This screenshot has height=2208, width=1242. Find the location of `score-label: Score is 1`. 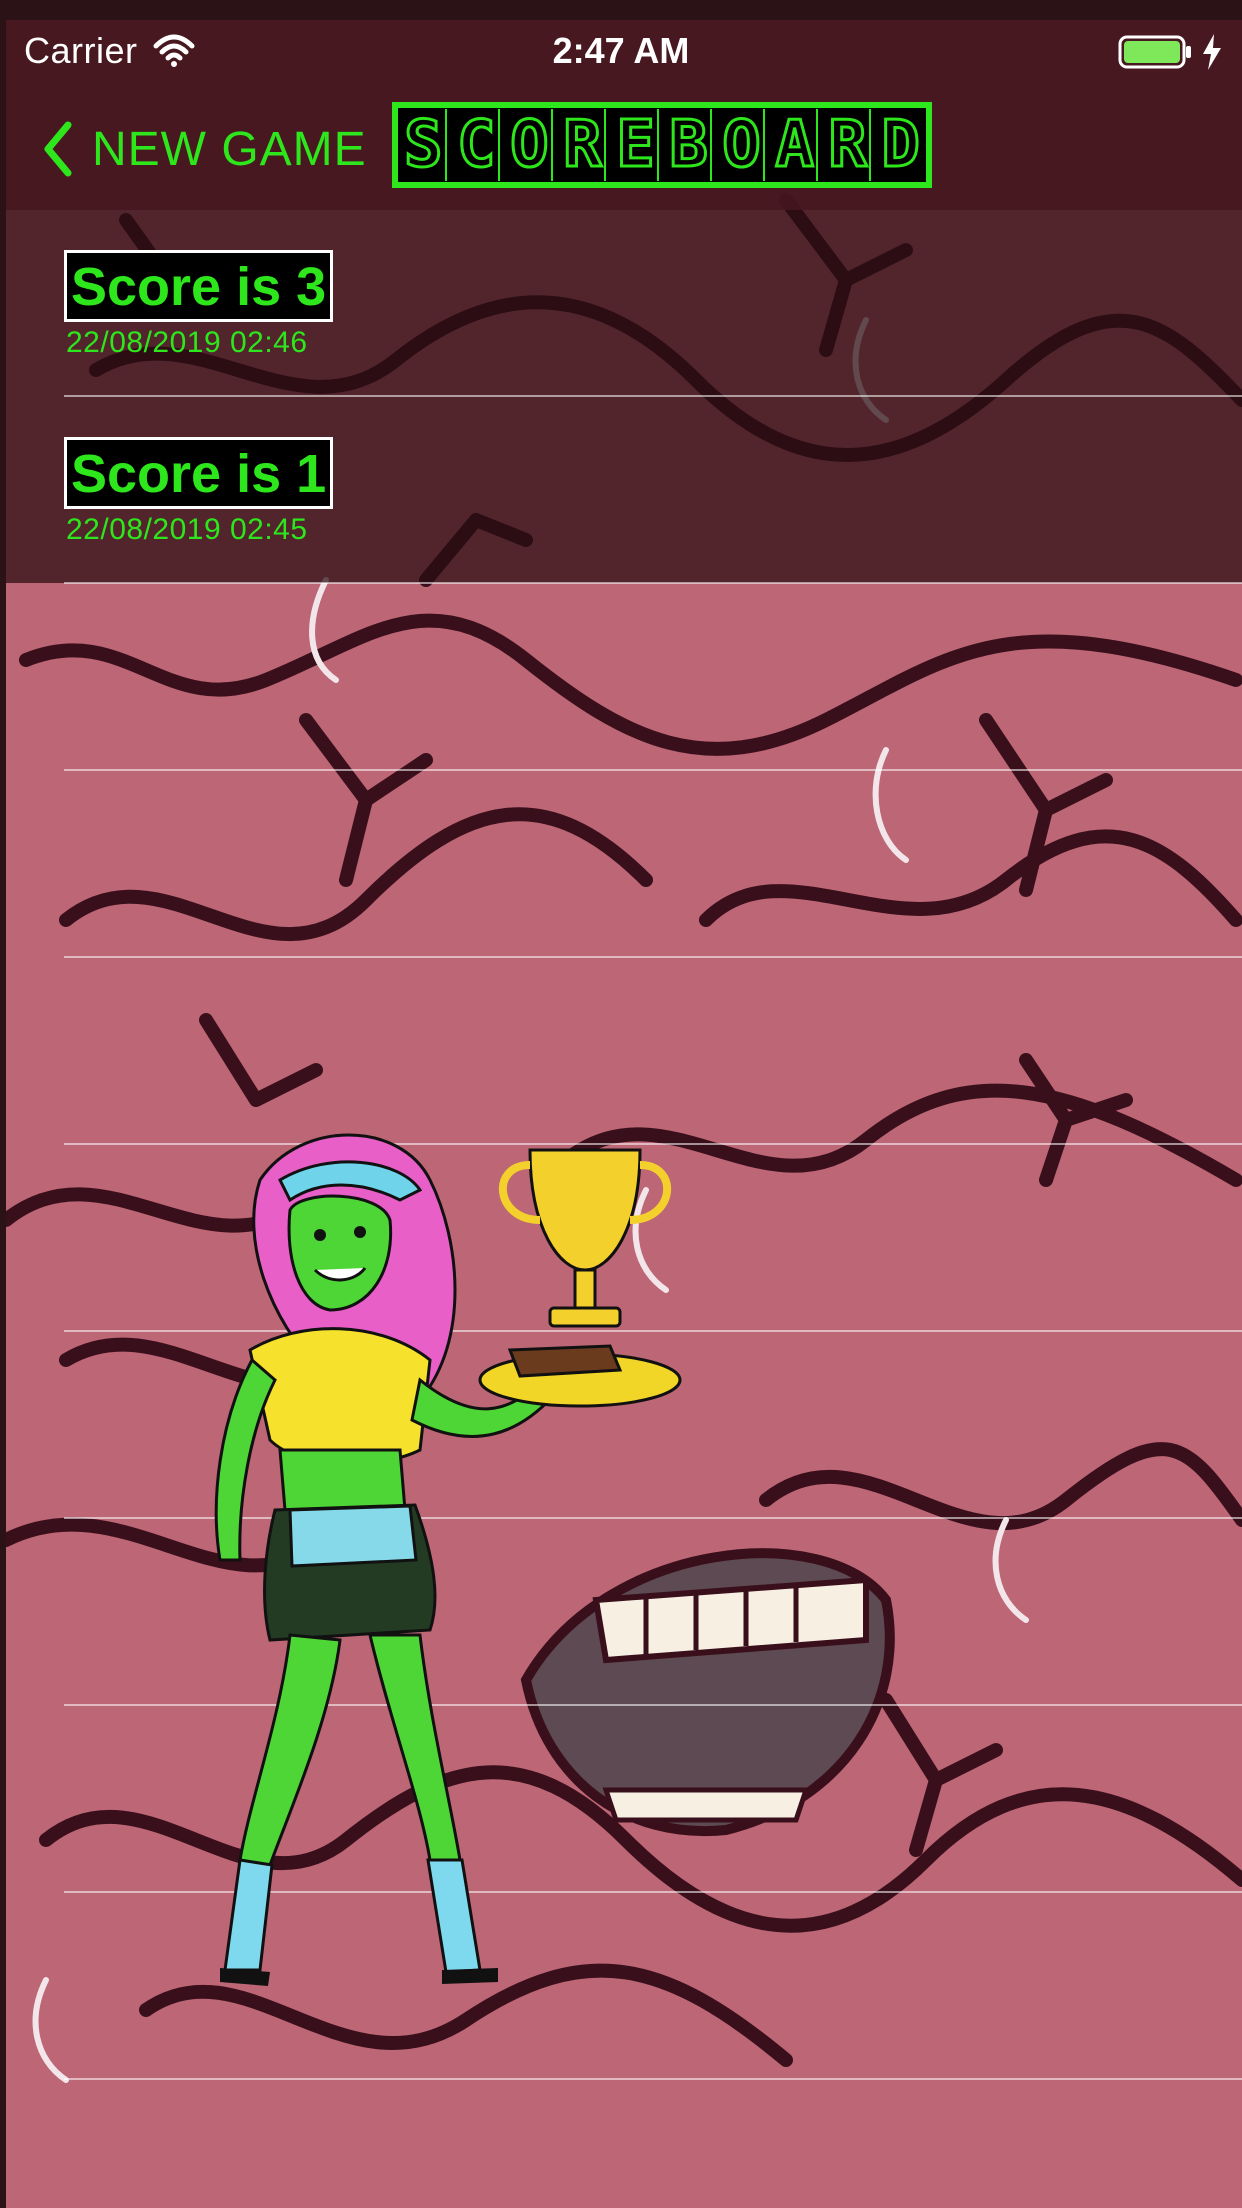

score-label: Score is 1 is located at coordinates (199, 473).